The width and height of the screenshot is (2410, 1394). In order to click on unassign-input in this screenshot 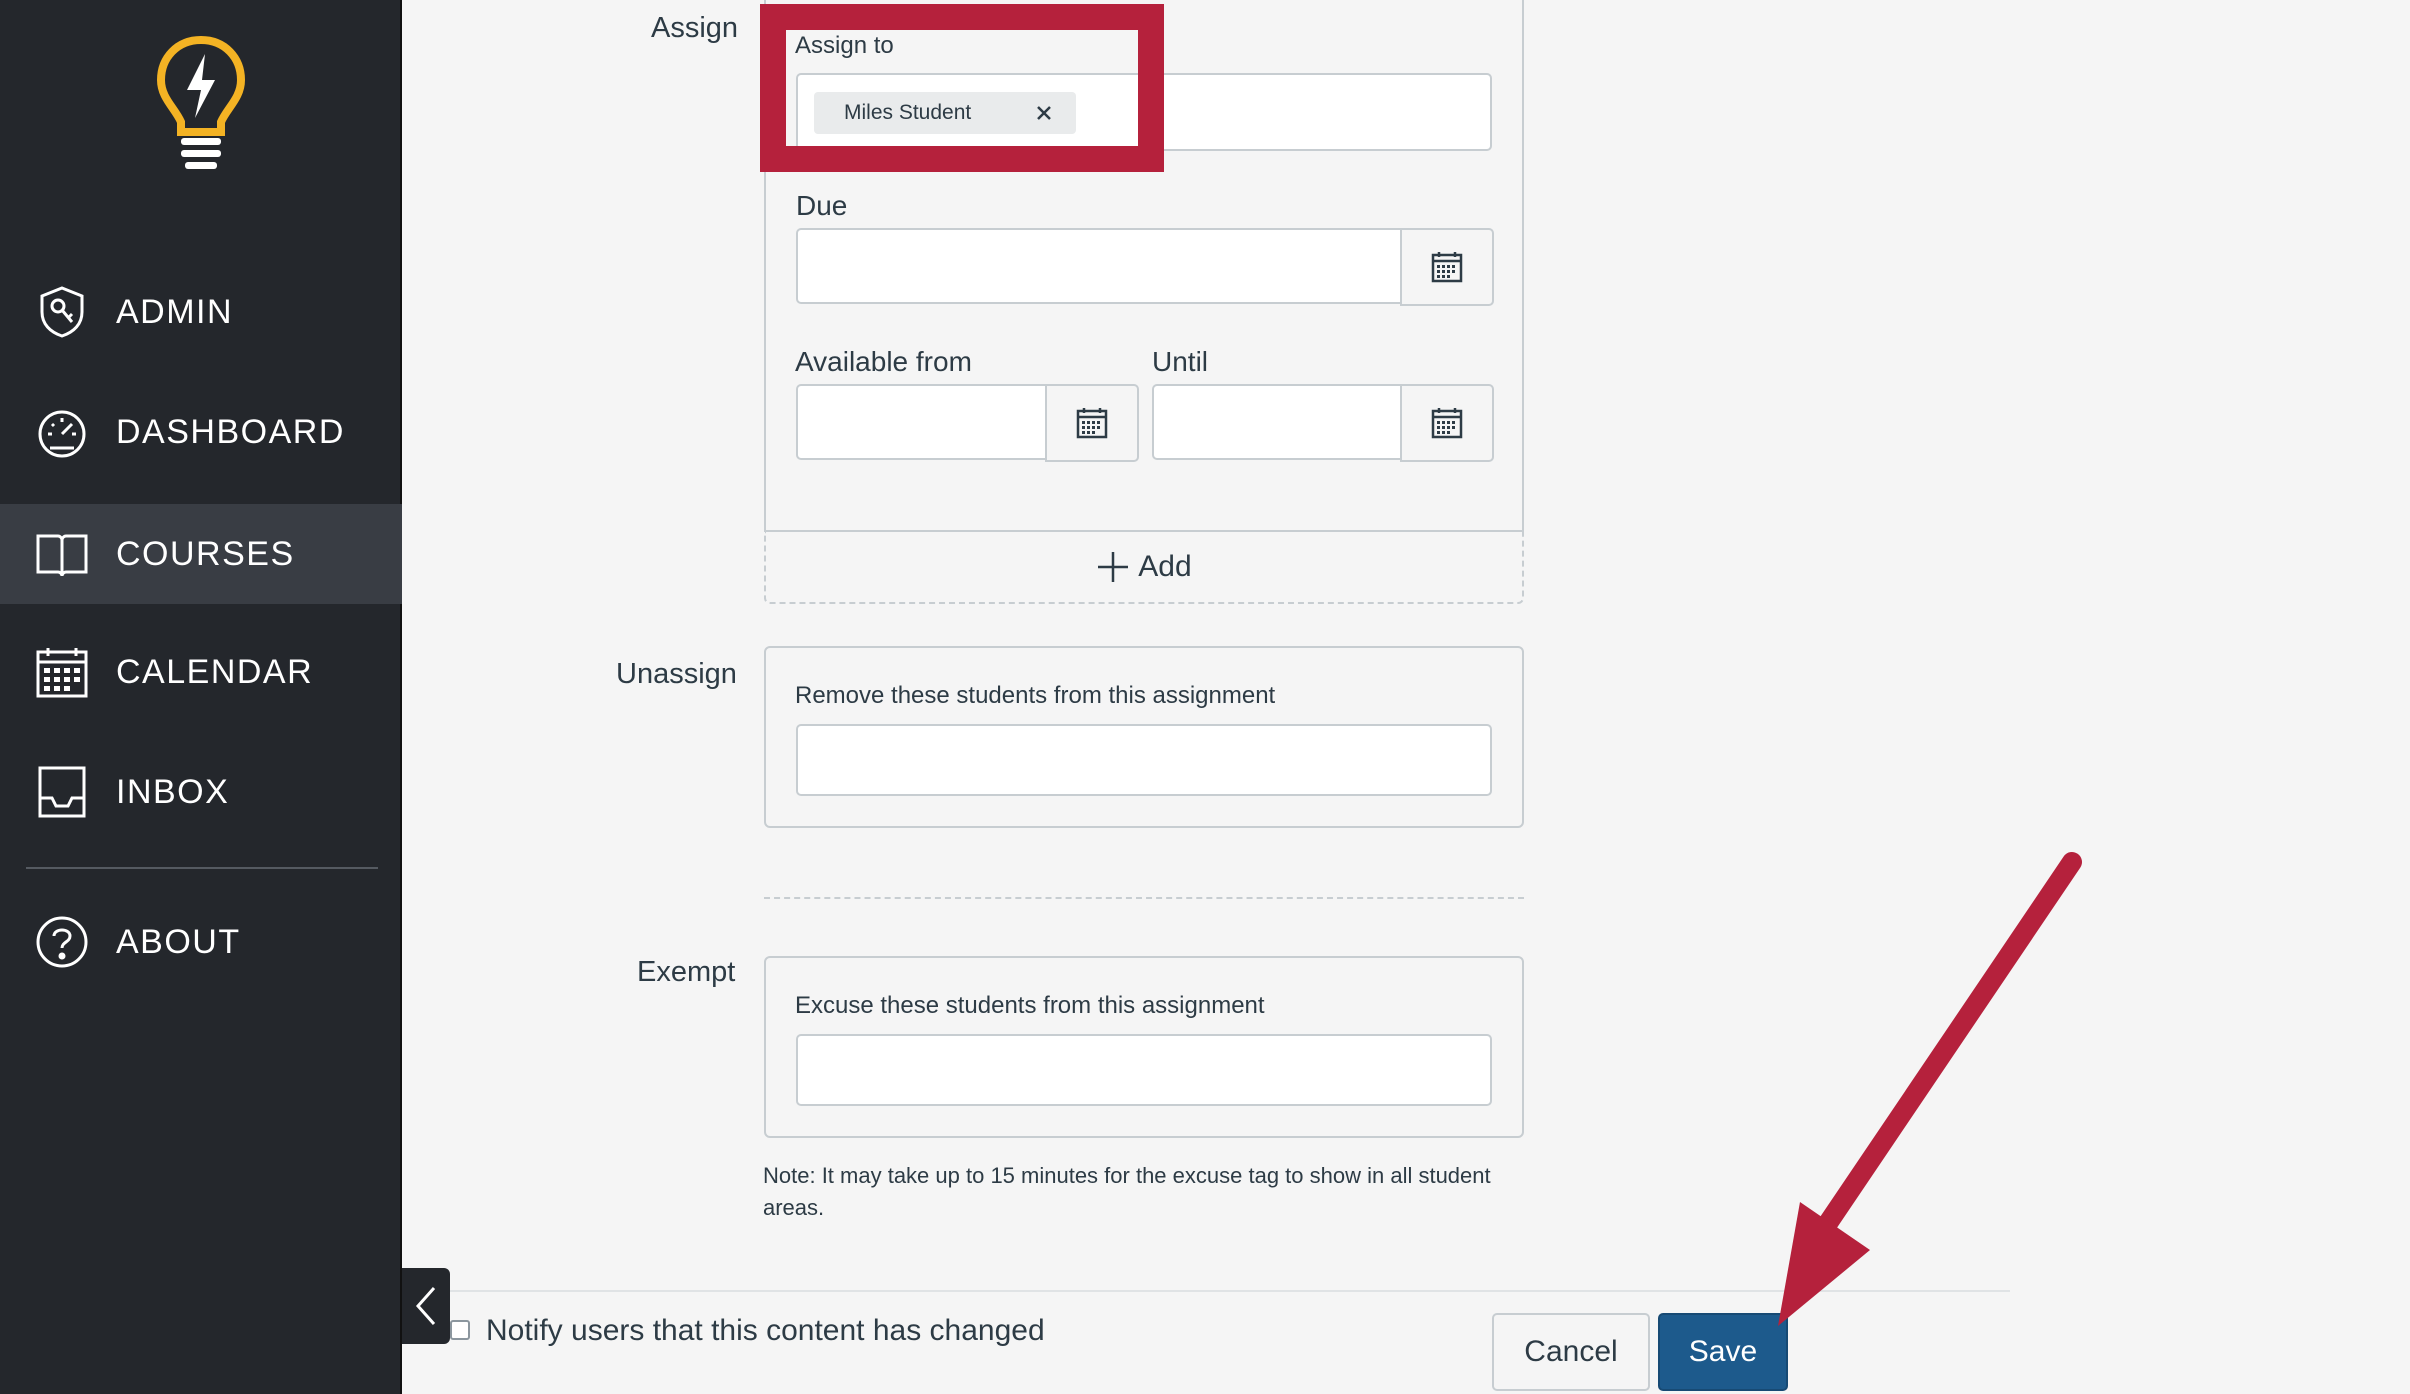, I will do `click(1144, 760)`.